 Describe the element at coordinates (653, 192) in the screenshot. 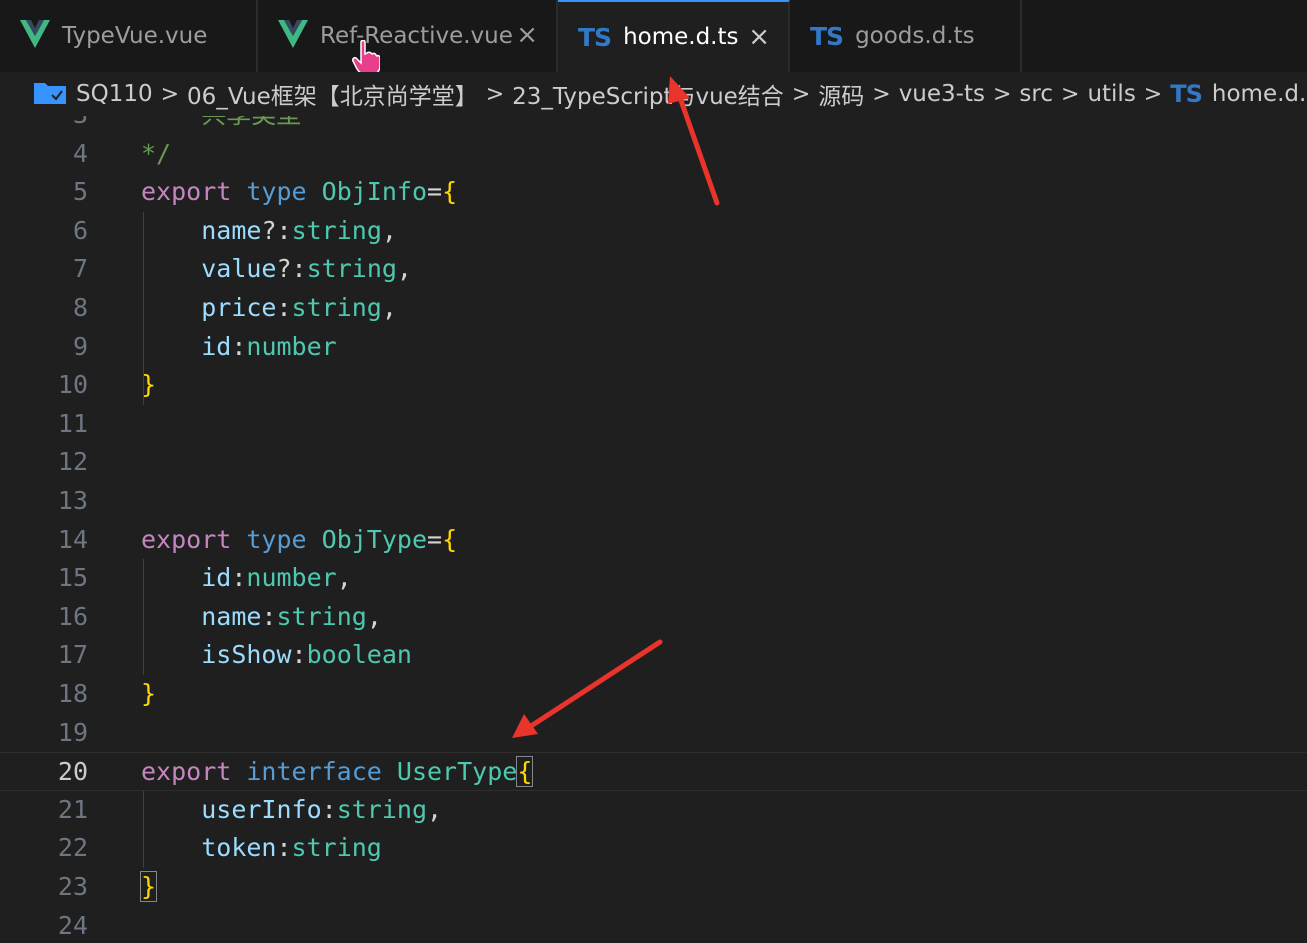

I see `code-line: 5 export type ObjInfo={` at that location.